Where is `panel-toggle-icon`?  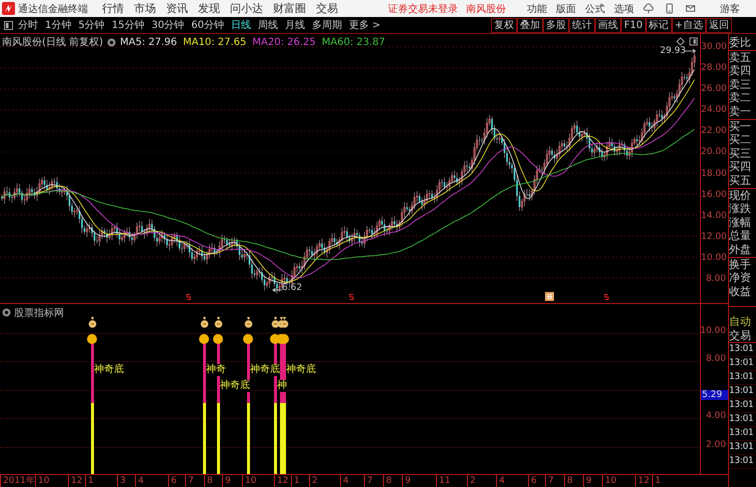 panel-toggle-icon is located at coordinates (8, 25).